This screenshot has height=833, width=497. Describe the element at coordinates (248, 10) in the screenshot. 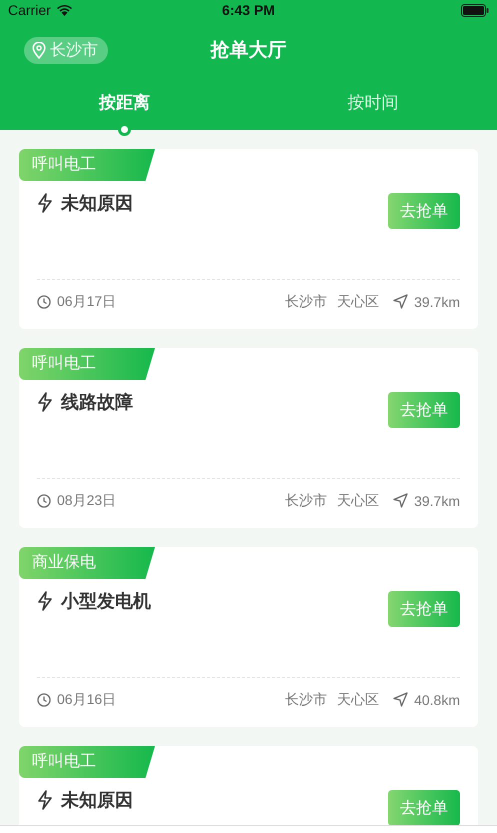

I see `clock-text: 6:43 PM` at that location.